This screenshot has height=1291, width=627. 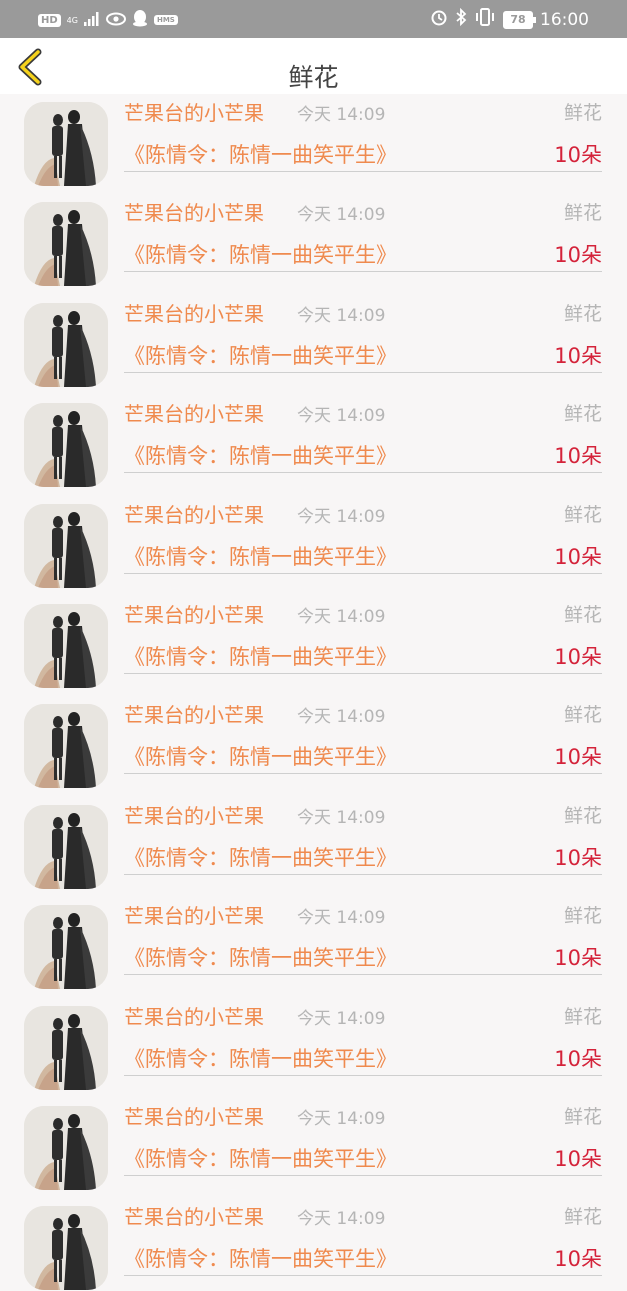 What do you see at coordinates (519, 19) in the screenshot?
I see `battery-indicator: 78` at bounding box center [519, 19].